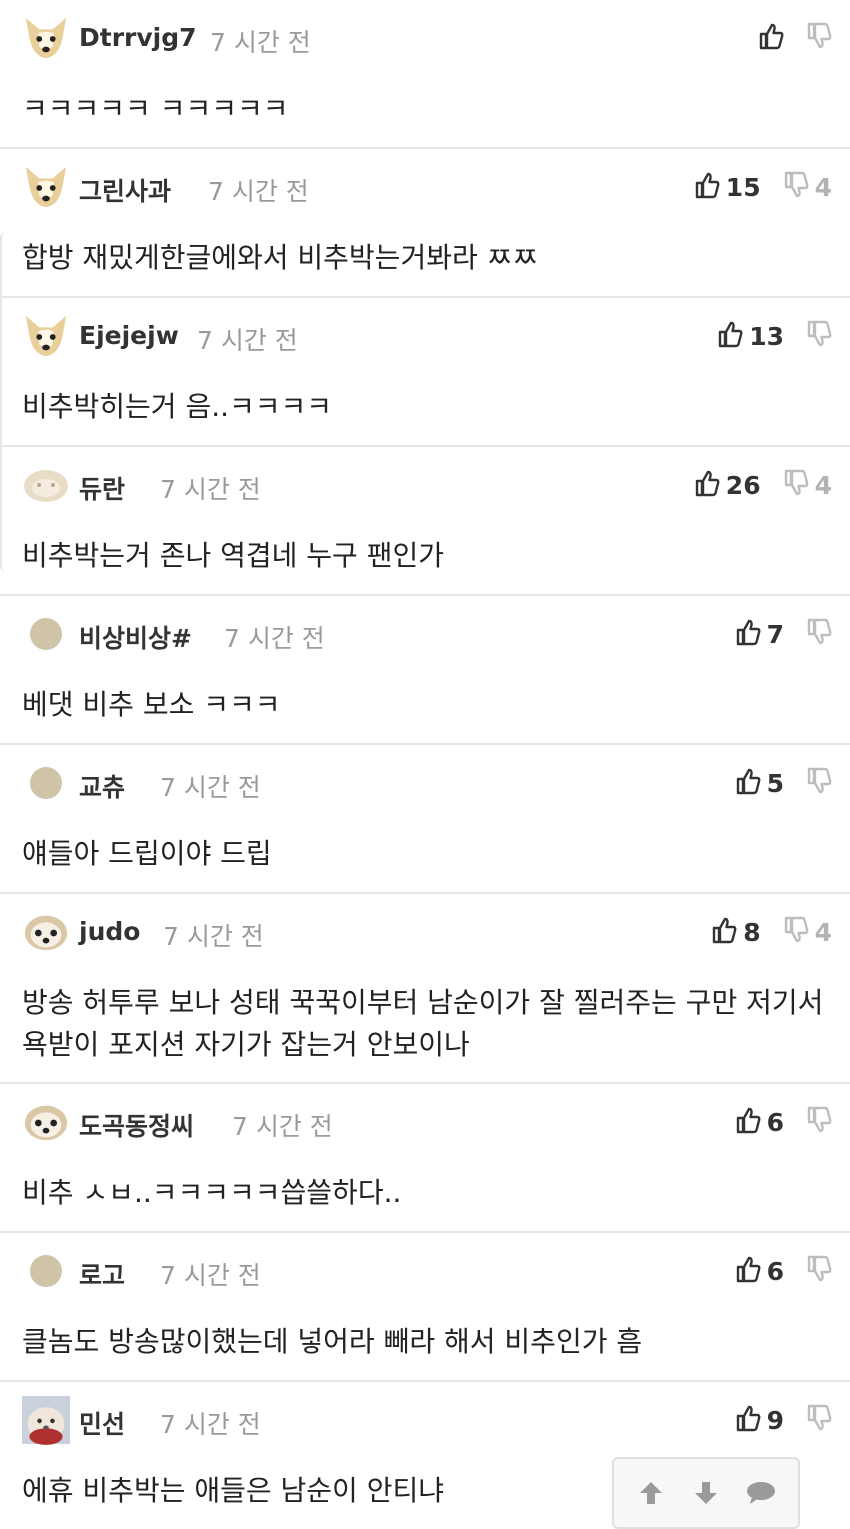  What do you see at coordinates (135, 637) in the screenshot?
I see `comment-username: 비상비상#` at bounding box center [135, 637].